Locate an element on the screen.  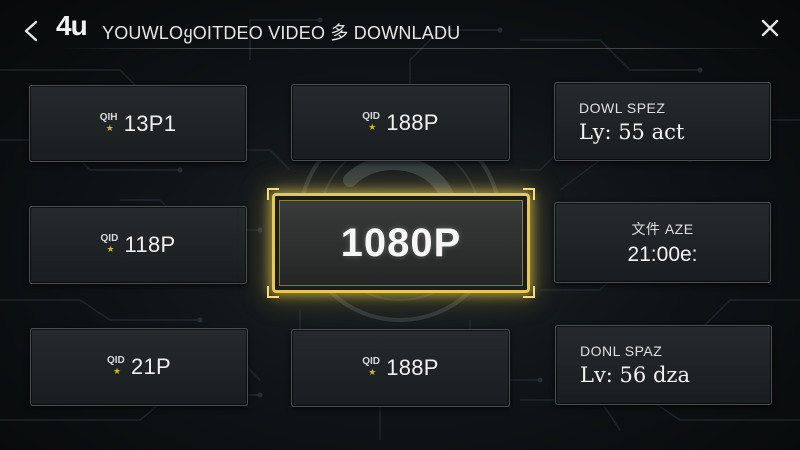
header-bar: 4u YOUWLOყOITDEO VIDEO 多 DOWNLADU is located at coordinates (400, 27).